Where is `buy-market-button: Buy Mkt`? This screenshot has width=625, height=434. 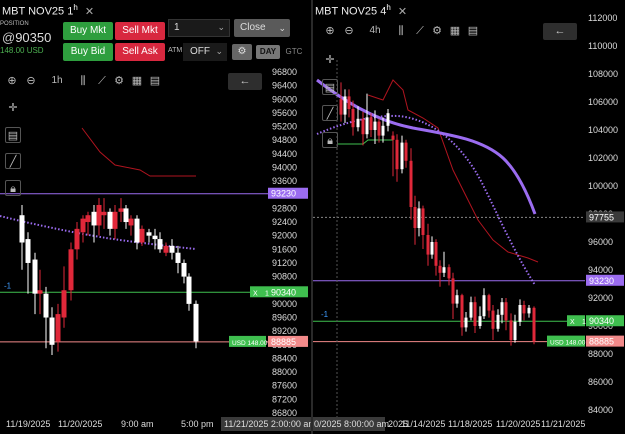 buy-market-button: Buy Mkt is located at coordinates (88, 31).